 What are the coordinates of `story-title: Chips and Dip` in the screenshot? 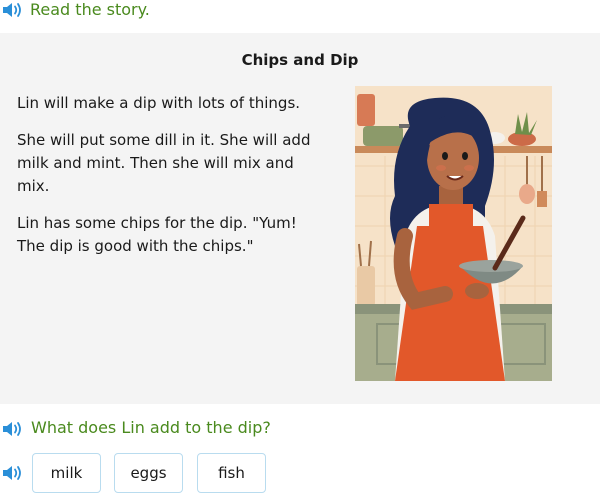 It's located at (300, 60).